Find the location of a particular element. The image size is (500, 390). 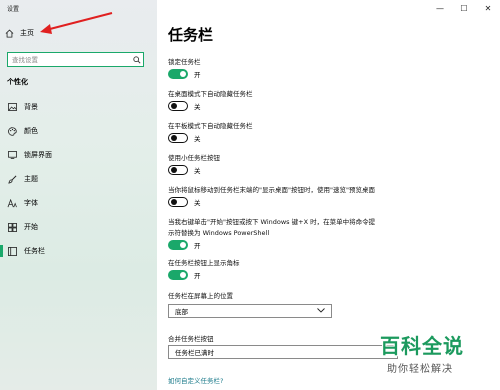

sidebar-item-themes: 主题 is located at coordinates (78, 179).